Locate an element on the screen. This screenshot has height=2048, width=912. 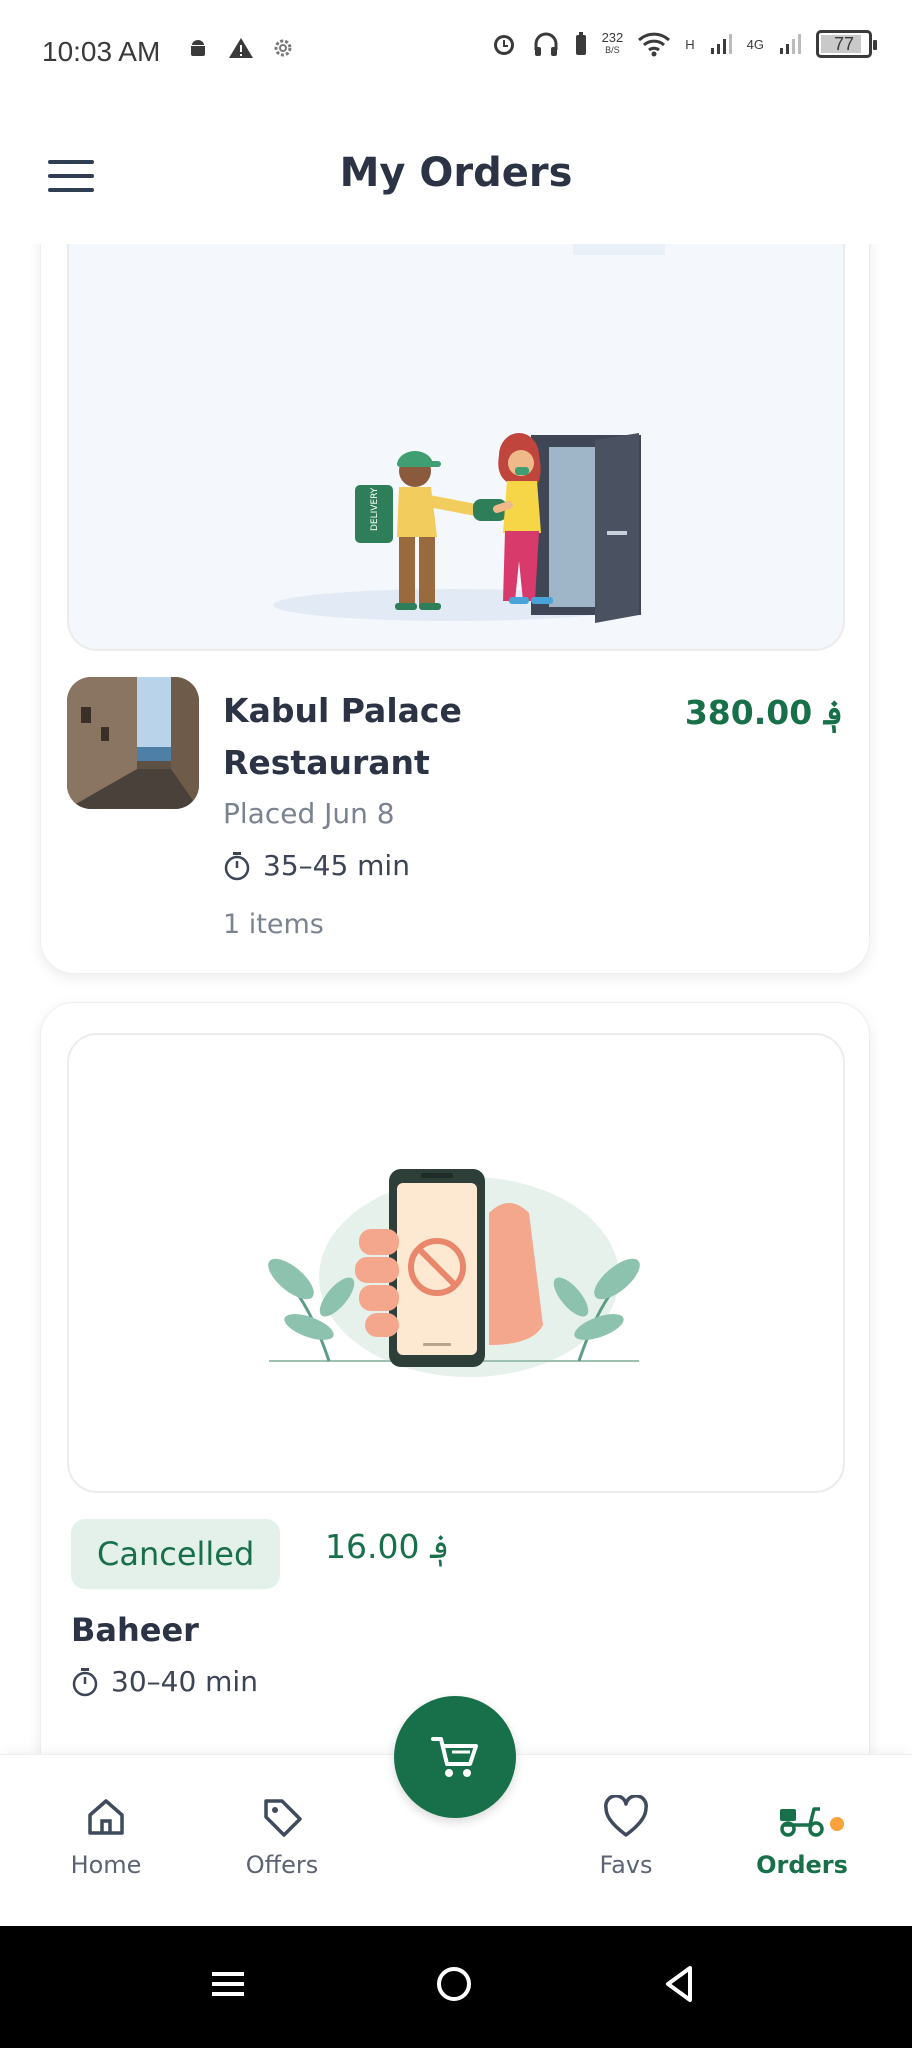
order-price: 380.00 ؋ is located at coordinates (763, 712).